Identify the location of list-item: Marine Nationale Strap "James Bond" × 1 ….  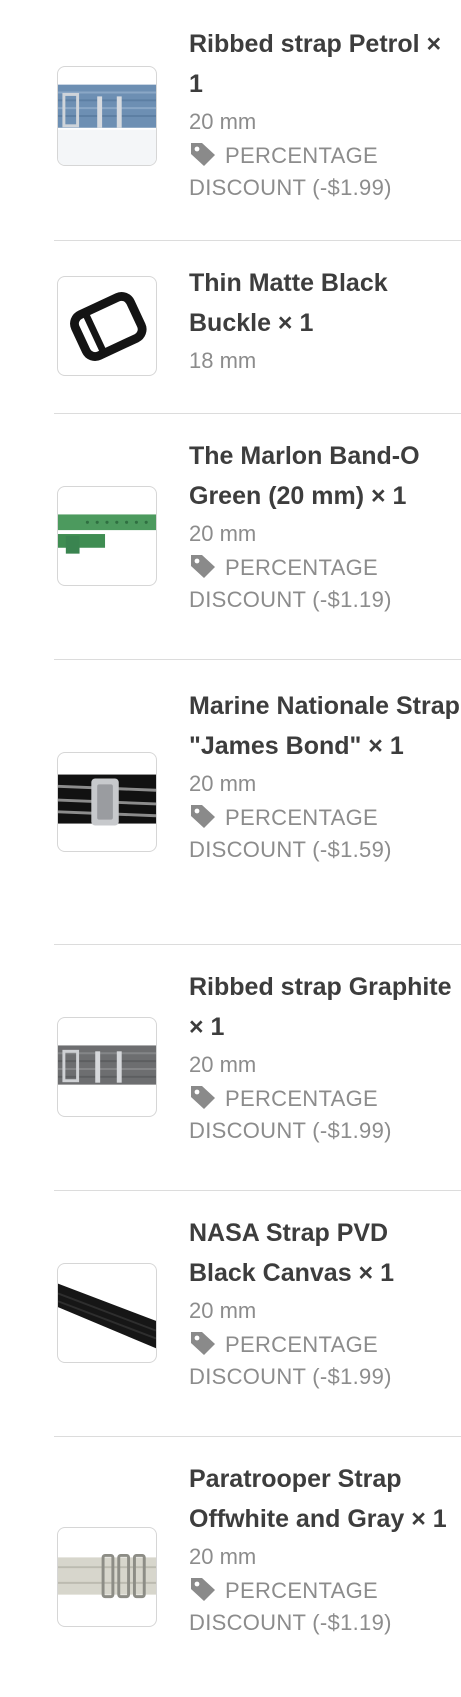
(257, 802).